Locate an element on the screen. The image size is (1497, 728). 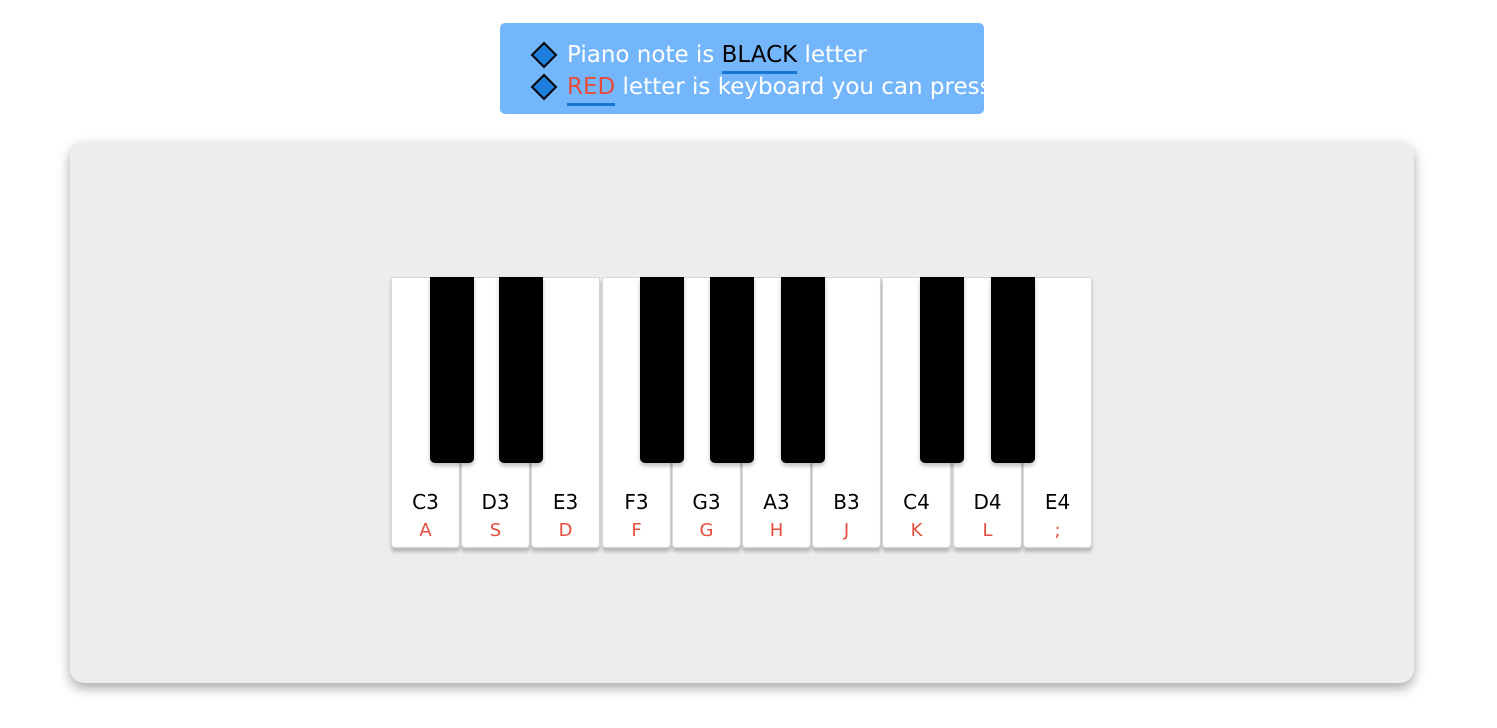
note-label: D3 is located at coordinates (495, 502).